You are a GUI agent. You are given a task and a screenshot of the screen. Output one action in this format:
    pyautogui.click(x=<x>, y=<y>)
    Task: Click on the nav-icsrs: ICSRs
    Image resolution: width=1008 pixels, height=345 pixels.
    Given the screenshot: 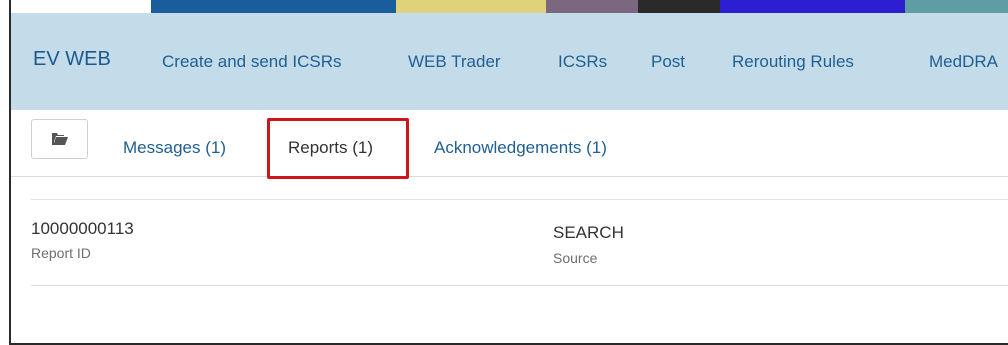 What is the action you would take?
    pyautogui.click(x=582, y=62)
    